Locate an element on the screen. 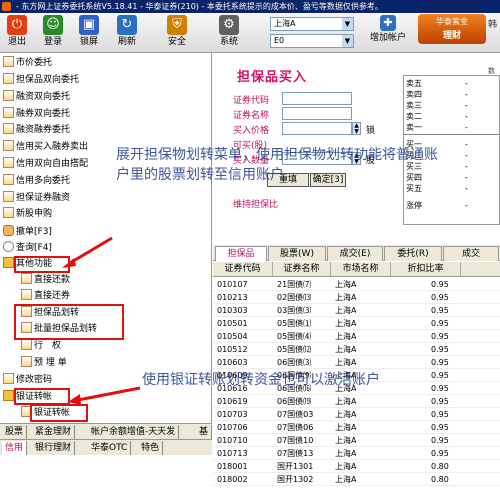 This screenshot has width=500, height=488. refresh-icon: ↻ is located at coordinates (127, 25).